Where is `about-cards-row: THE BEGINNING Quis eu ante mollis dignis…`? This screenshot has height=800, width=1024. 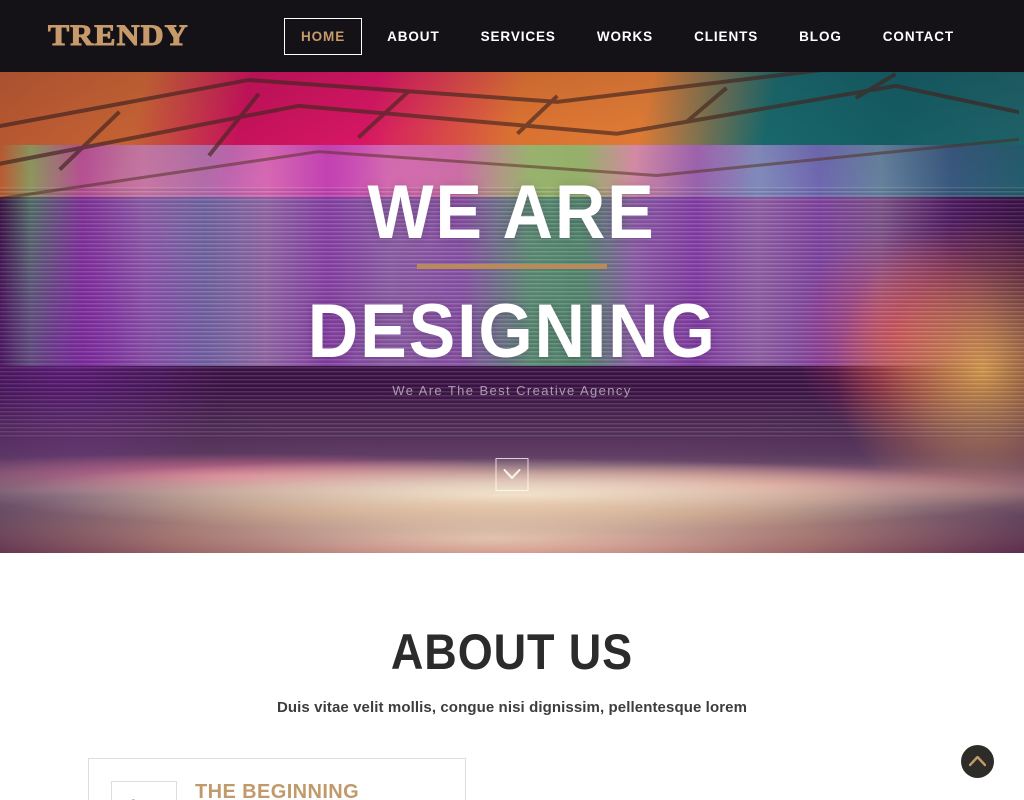
about-cards-row: THE BEGINNING Quis eu ante mollis dignis… is located at coordinates (512, 779).